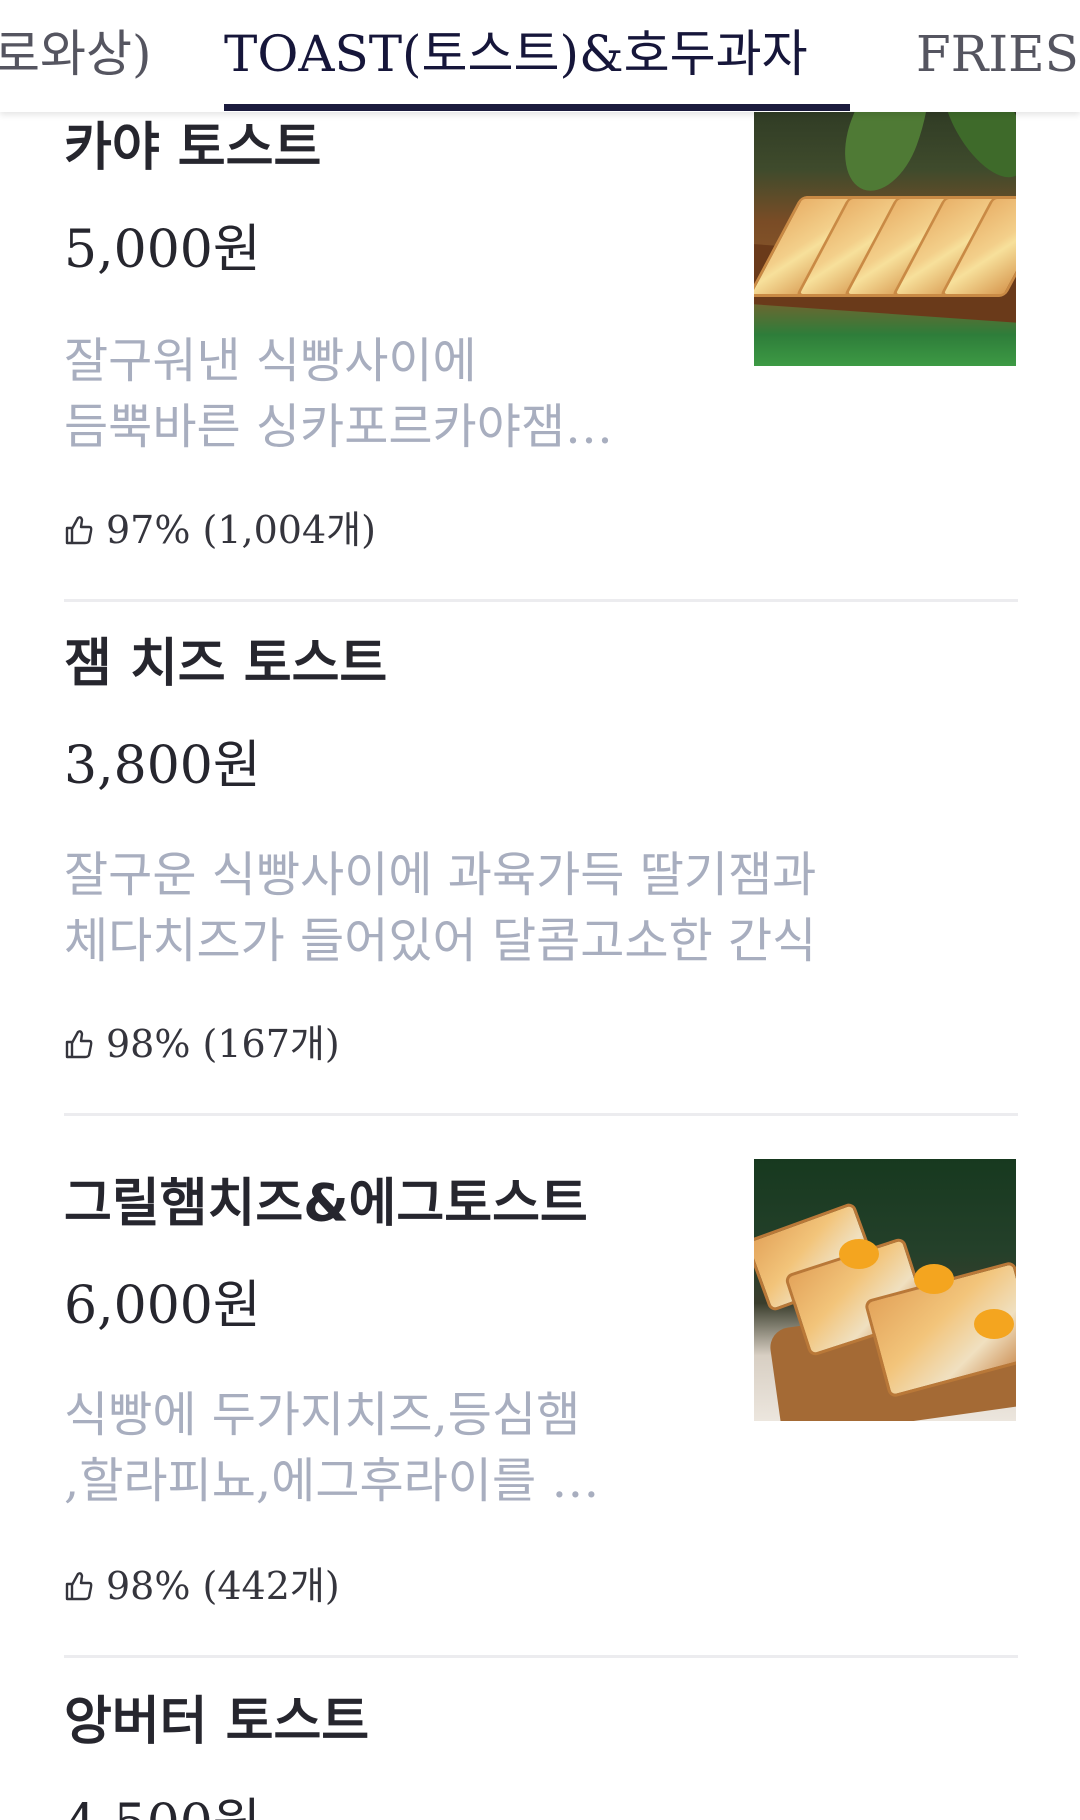 This screenshot has height=1820, width=1080. Describe the element at coordinates (226, 664) in the screenshot. I see `item-name: 잼 치즈 토스트` at that location.